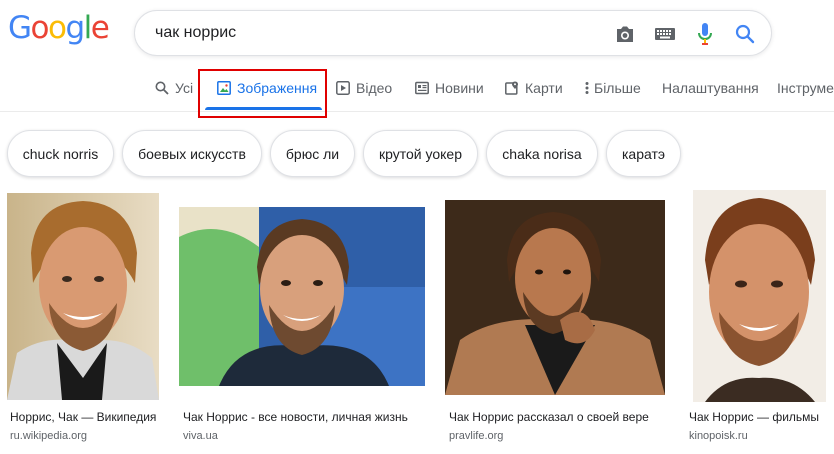  Describe the element at coordinates (304, 417) in the screenshot. I see `result-title: Чак Норрис - все новости, личная жизнь` at that location.